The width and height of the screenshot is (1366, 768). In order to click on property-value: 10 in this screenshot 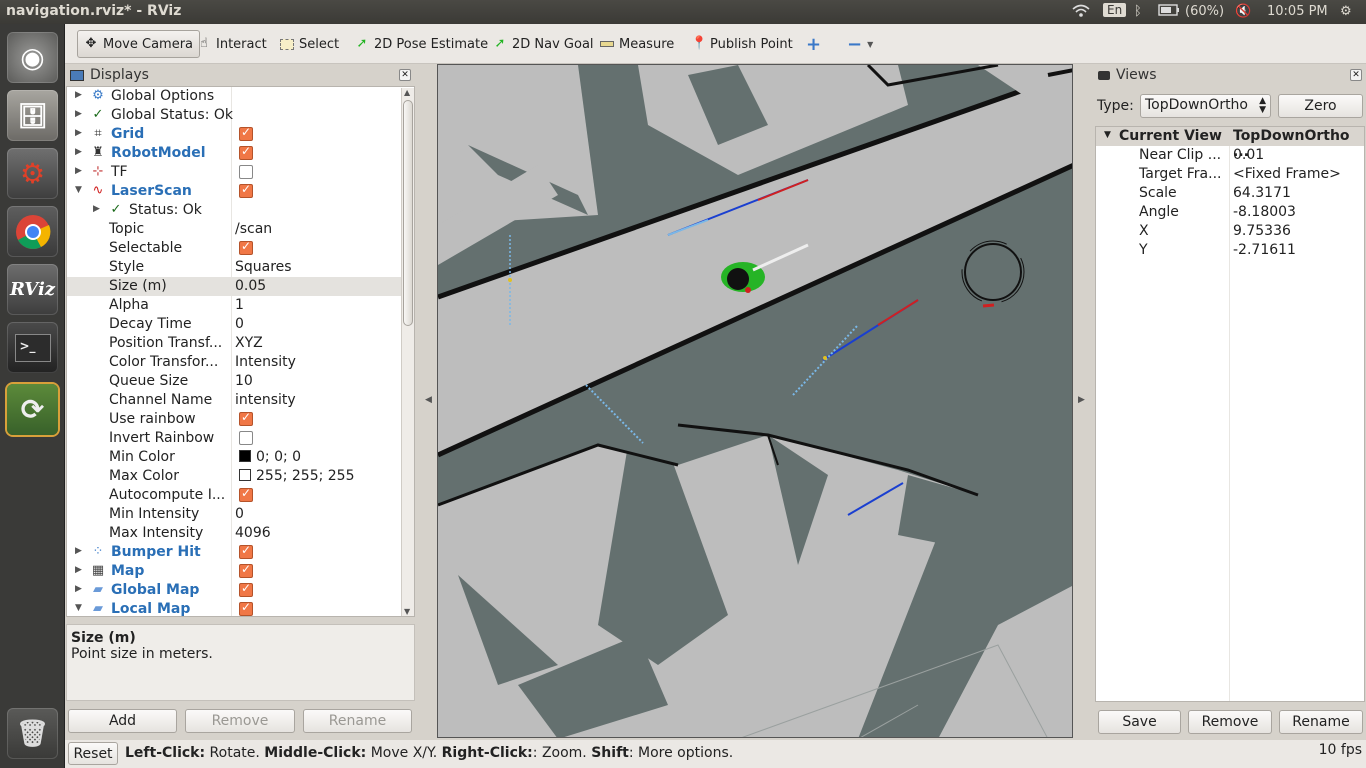, I will do `click(244, 381)`.